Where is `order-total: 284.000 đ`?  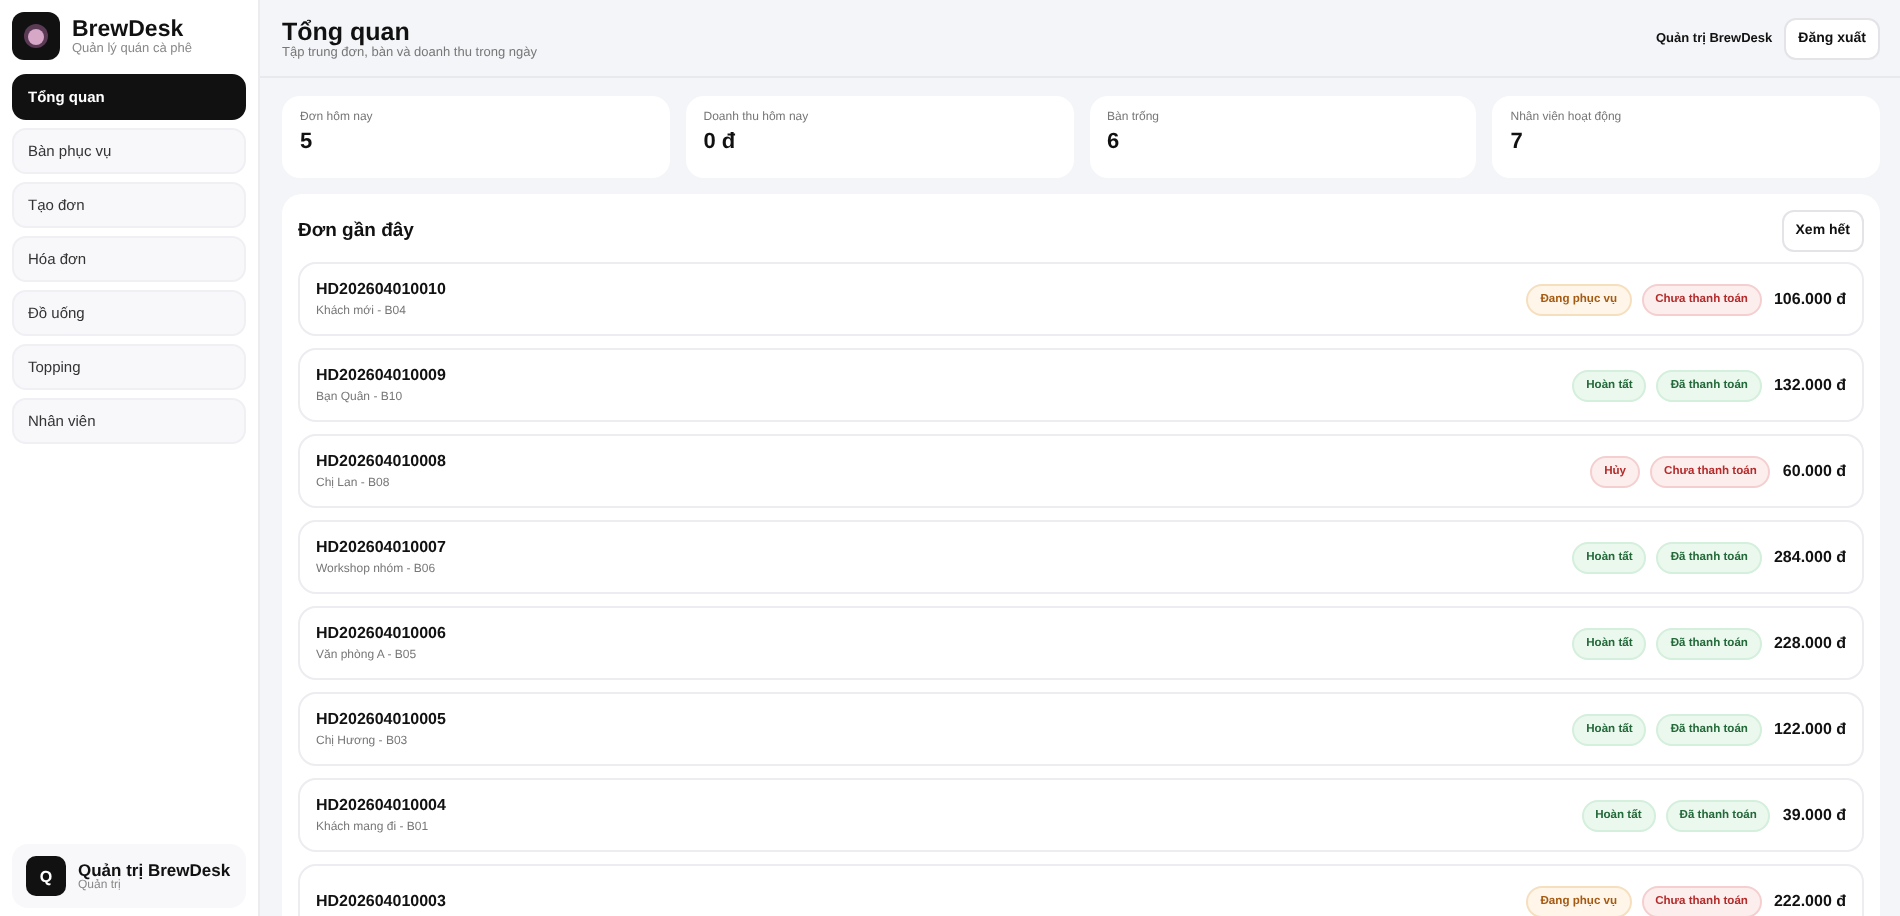 order-total: 284.000 đ is located at coordinates (1809, 557).